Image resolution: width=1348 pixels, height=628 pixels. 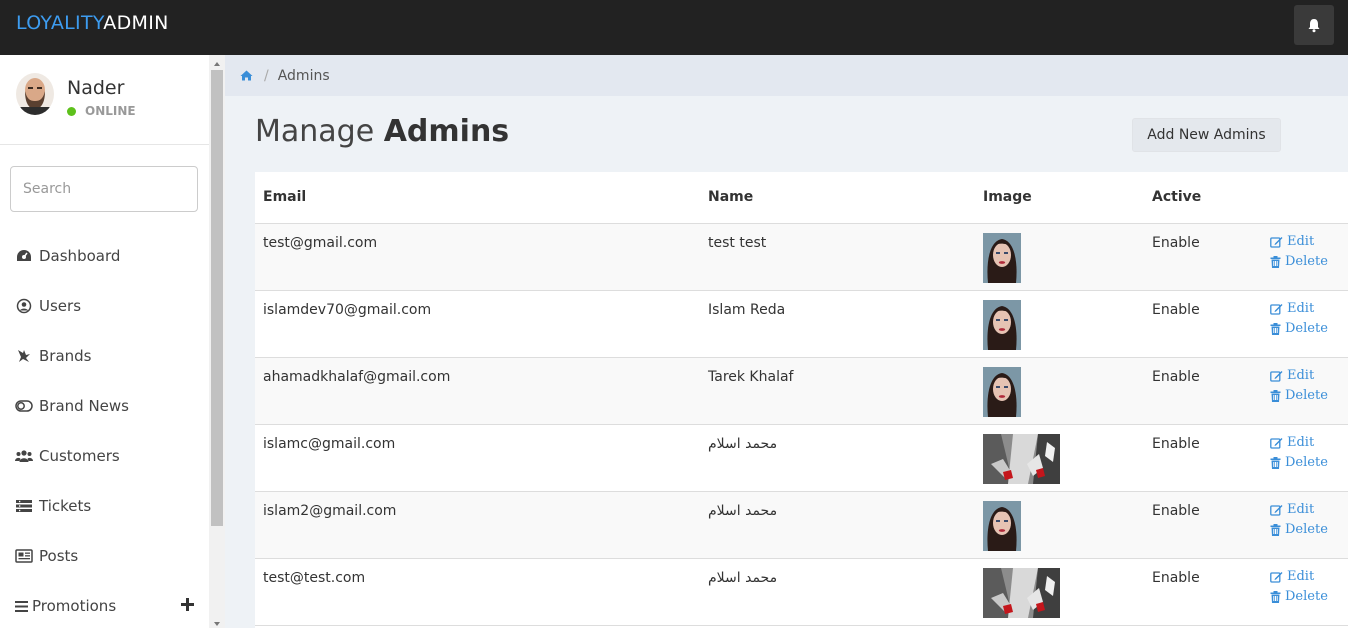 I want to click on user-name: Nader, so click(x=96, y=88).